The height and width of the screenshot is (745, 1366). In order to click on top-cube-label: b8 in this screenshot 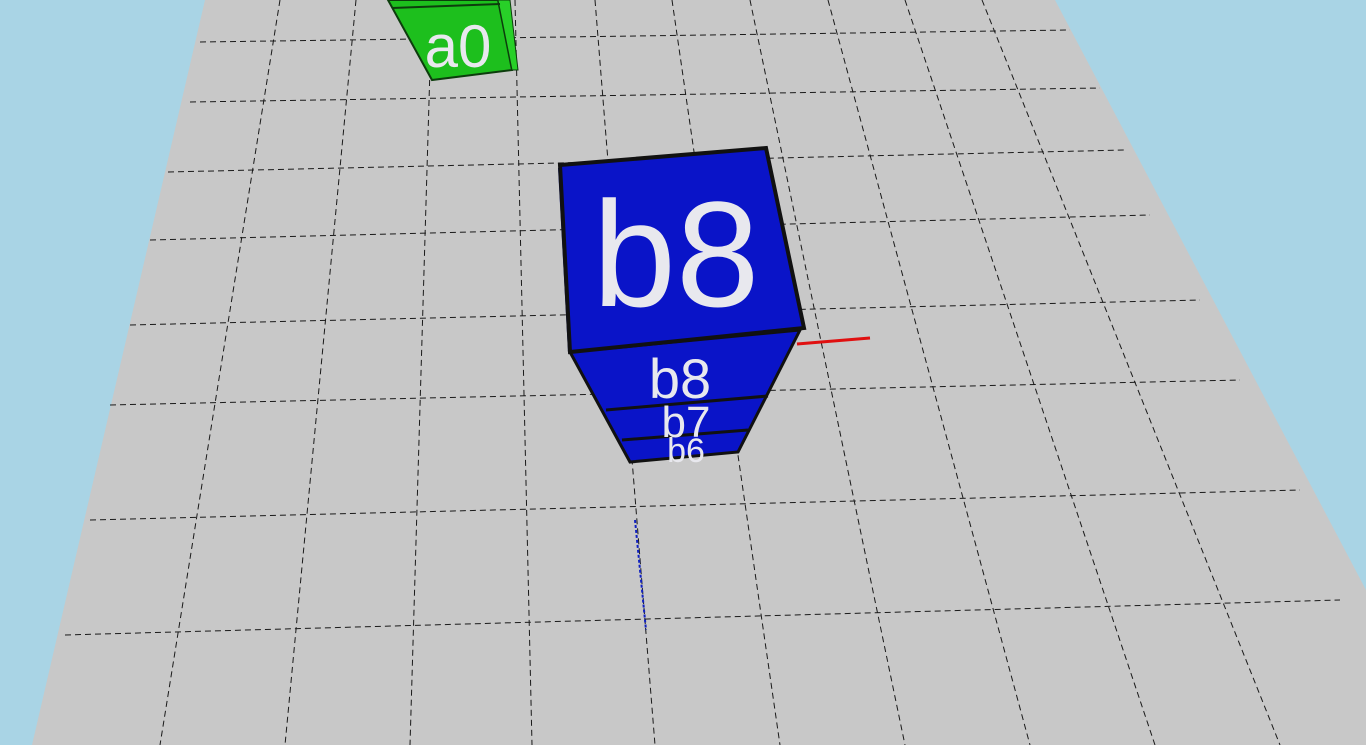, I will do `click(676, 254)`.